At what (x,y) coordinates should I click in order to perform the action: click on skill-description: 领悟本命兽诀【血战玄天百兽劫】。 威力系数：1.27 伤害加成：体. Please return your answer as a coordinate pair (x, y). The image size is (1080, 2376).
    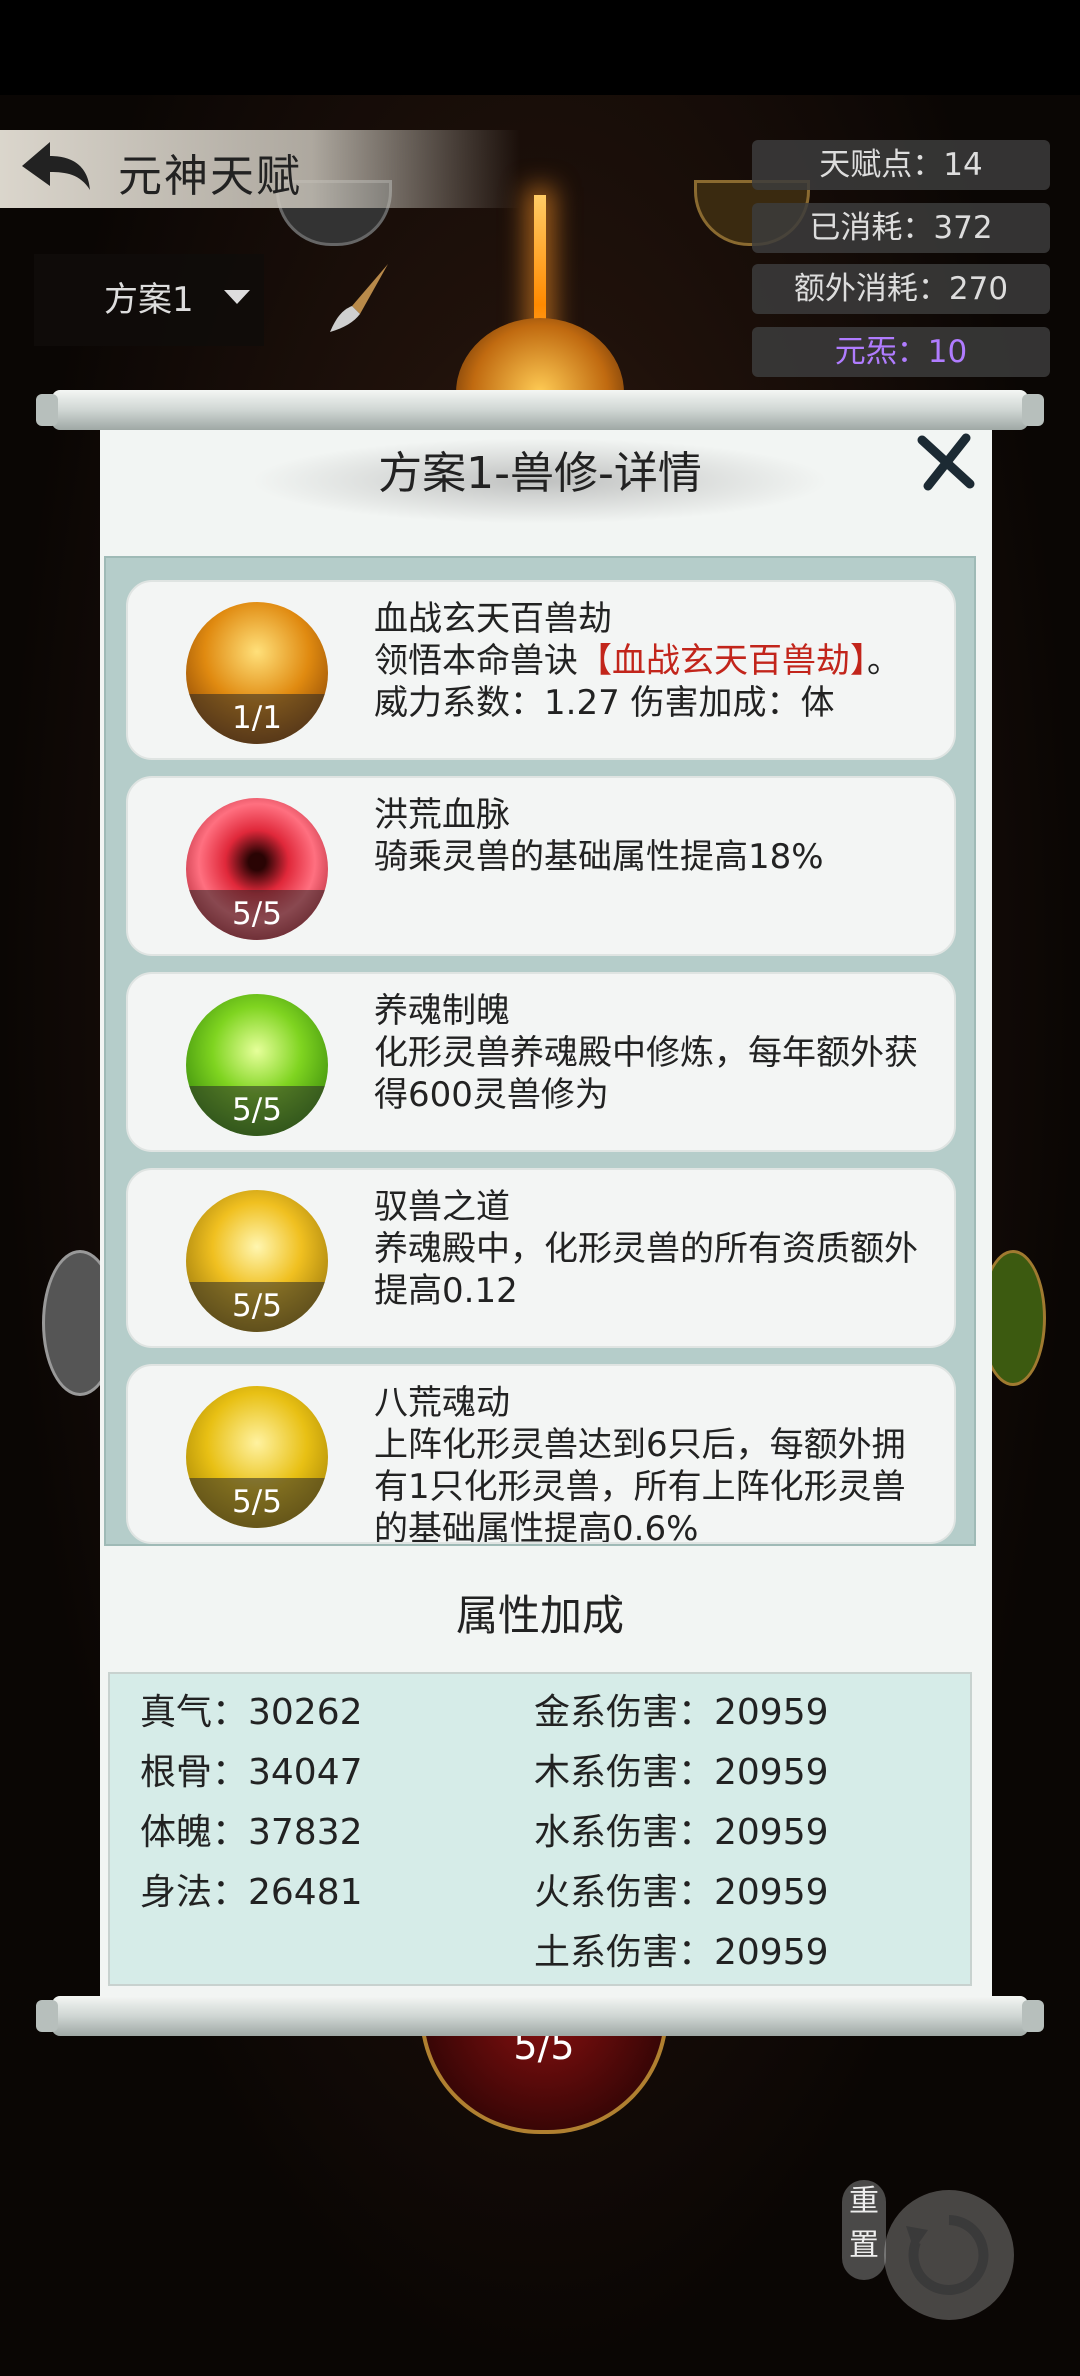
    Looking at the image, I should click on (637, 682).